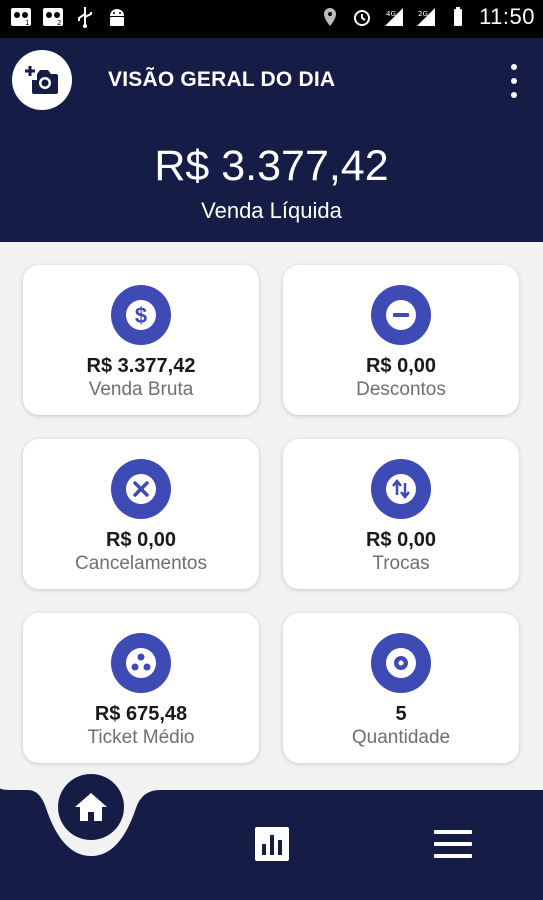  What do you see at coordinates (141, 366) in the screenshot?
I see `card-value: R$ 3.377,42` at bounding box center [141, 366].